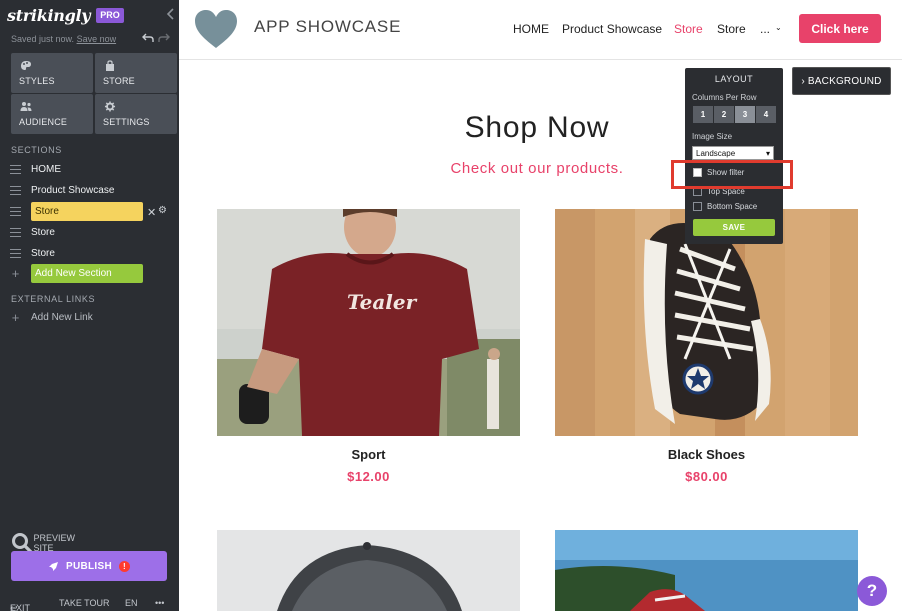 The height and width of the screenshot is (611, 902). Describe the element at coordinates (136, 73) in the screenshot. I see `store-tile: STORE` at that location.